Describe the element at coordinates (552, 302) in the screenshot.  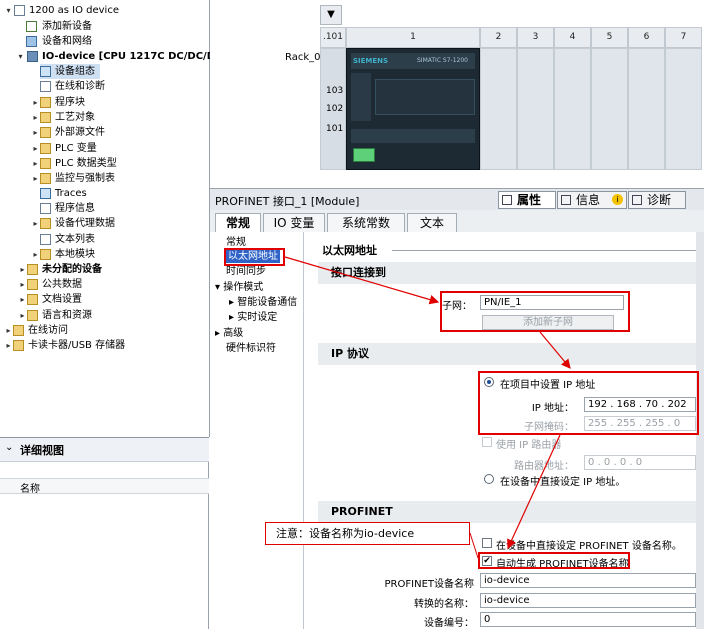
I see `subnet-select: PN/IE_1` at that location.